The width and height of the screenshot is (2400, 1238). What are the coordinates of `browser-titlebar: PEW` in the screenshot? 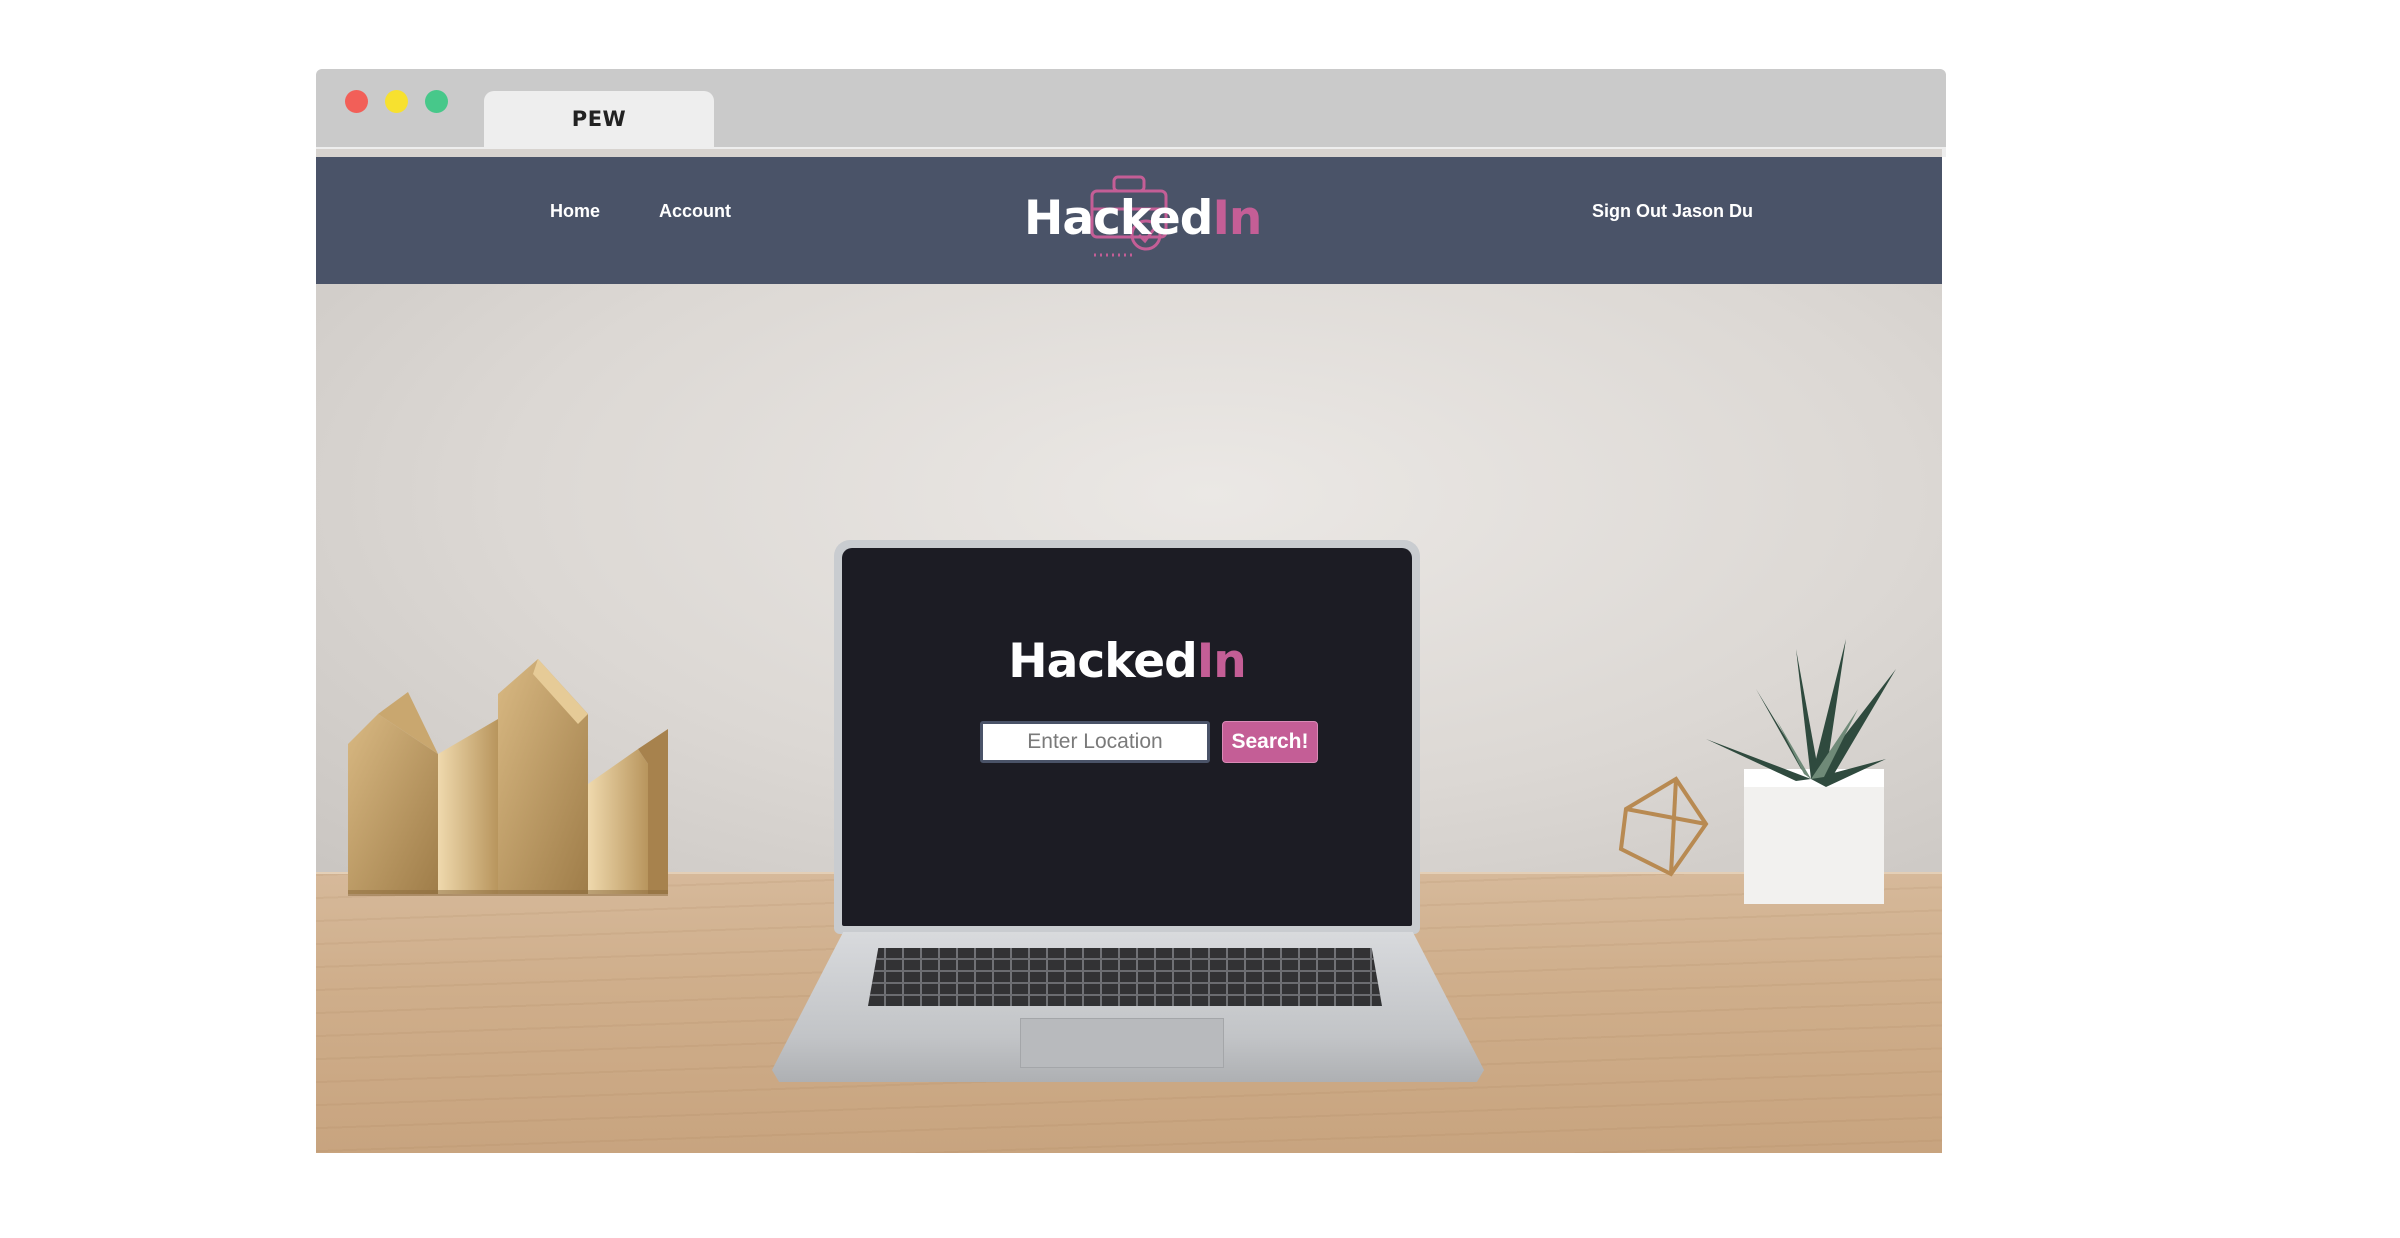 It's located at (1131, 108).